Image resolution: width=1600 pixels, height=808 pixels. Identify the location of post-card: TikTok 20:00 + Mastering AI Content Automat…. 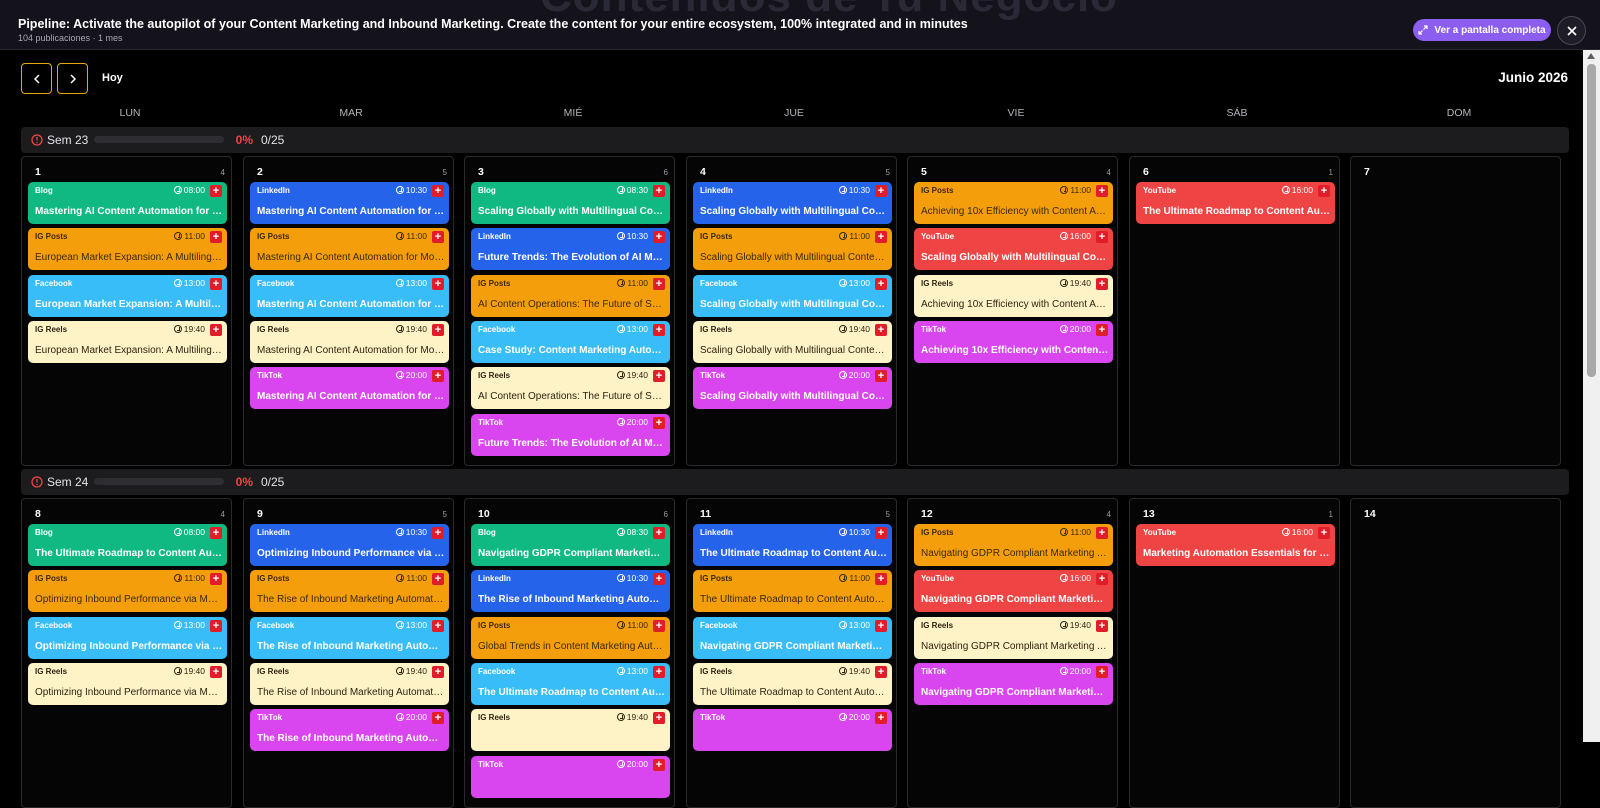
(349, 388).